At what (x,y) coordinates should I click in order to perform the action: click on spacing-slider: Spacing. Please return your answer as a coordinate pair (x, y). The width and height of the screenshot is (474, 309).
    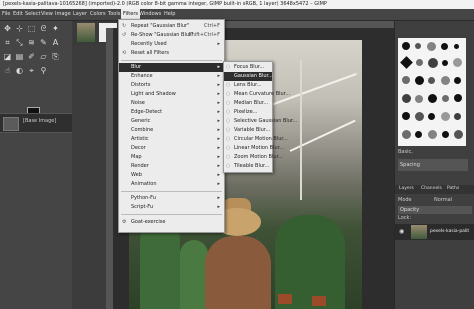
    Looking at the image, I should click on (433, 165).